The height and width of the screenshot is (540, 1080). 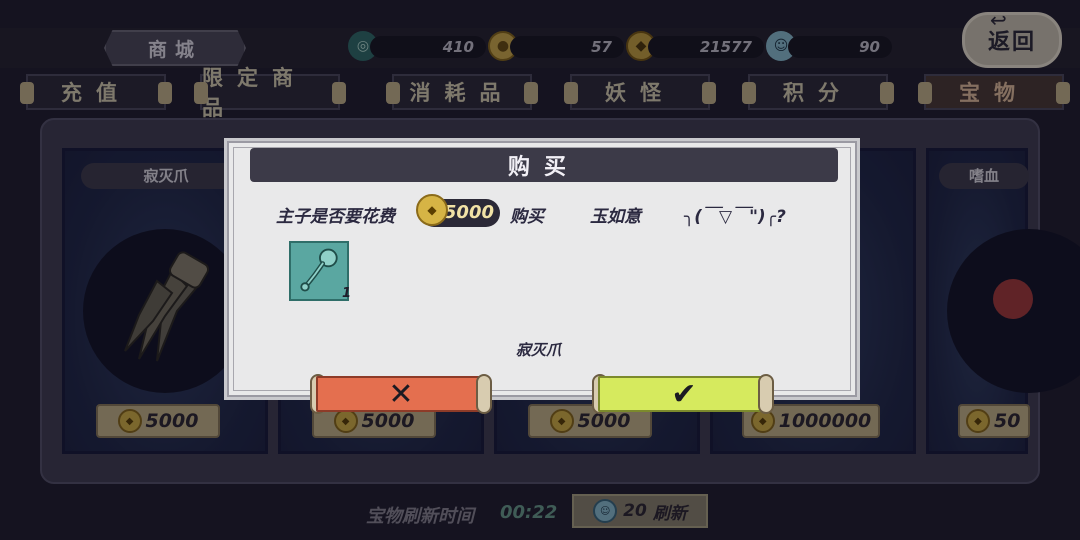 I want to click on item-name: 寂灭爪, so click(x=539, y=350).